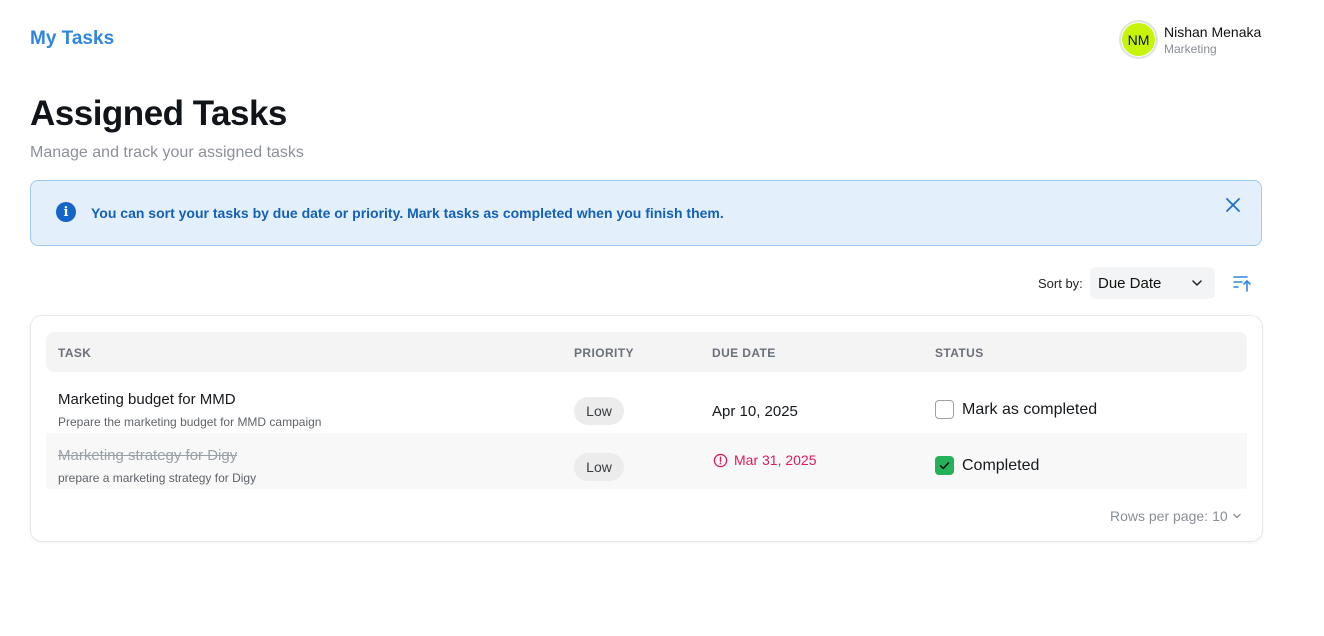 This screenshot has width=1324, height=636. Describe the element at coordinates (66, 212) in the screenshot. I see `info-icon: i` at that location.